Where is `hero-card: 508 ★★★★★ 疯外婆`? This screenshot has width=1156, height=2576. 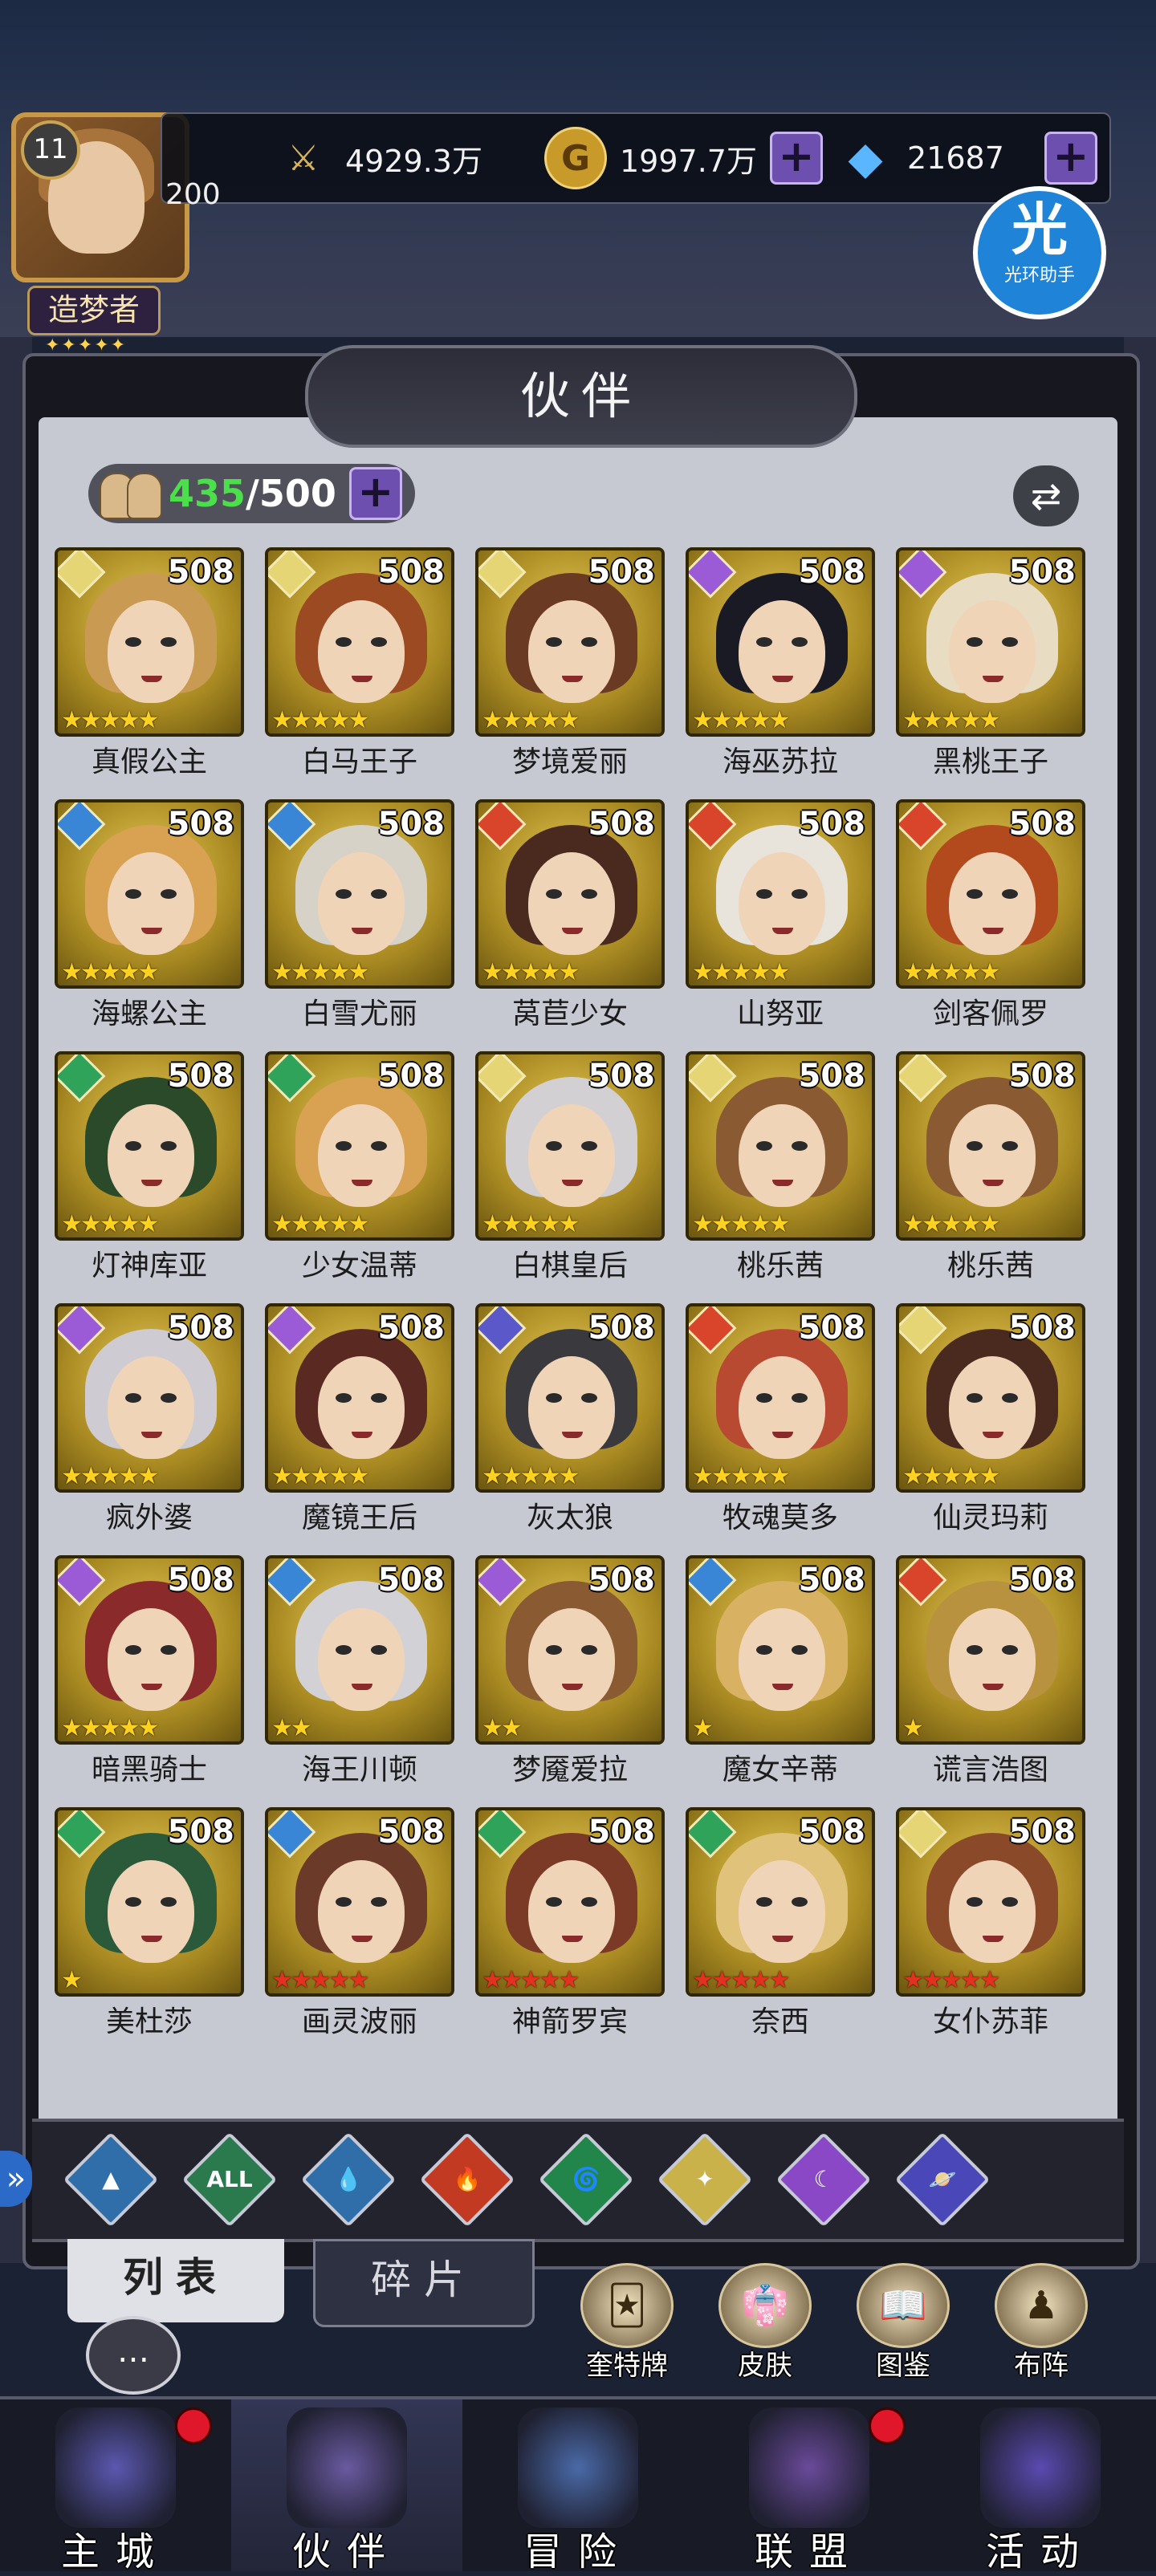
hero-card: 508 ★★★★★ 疯外婆 is located at coordinates (149, 1423).